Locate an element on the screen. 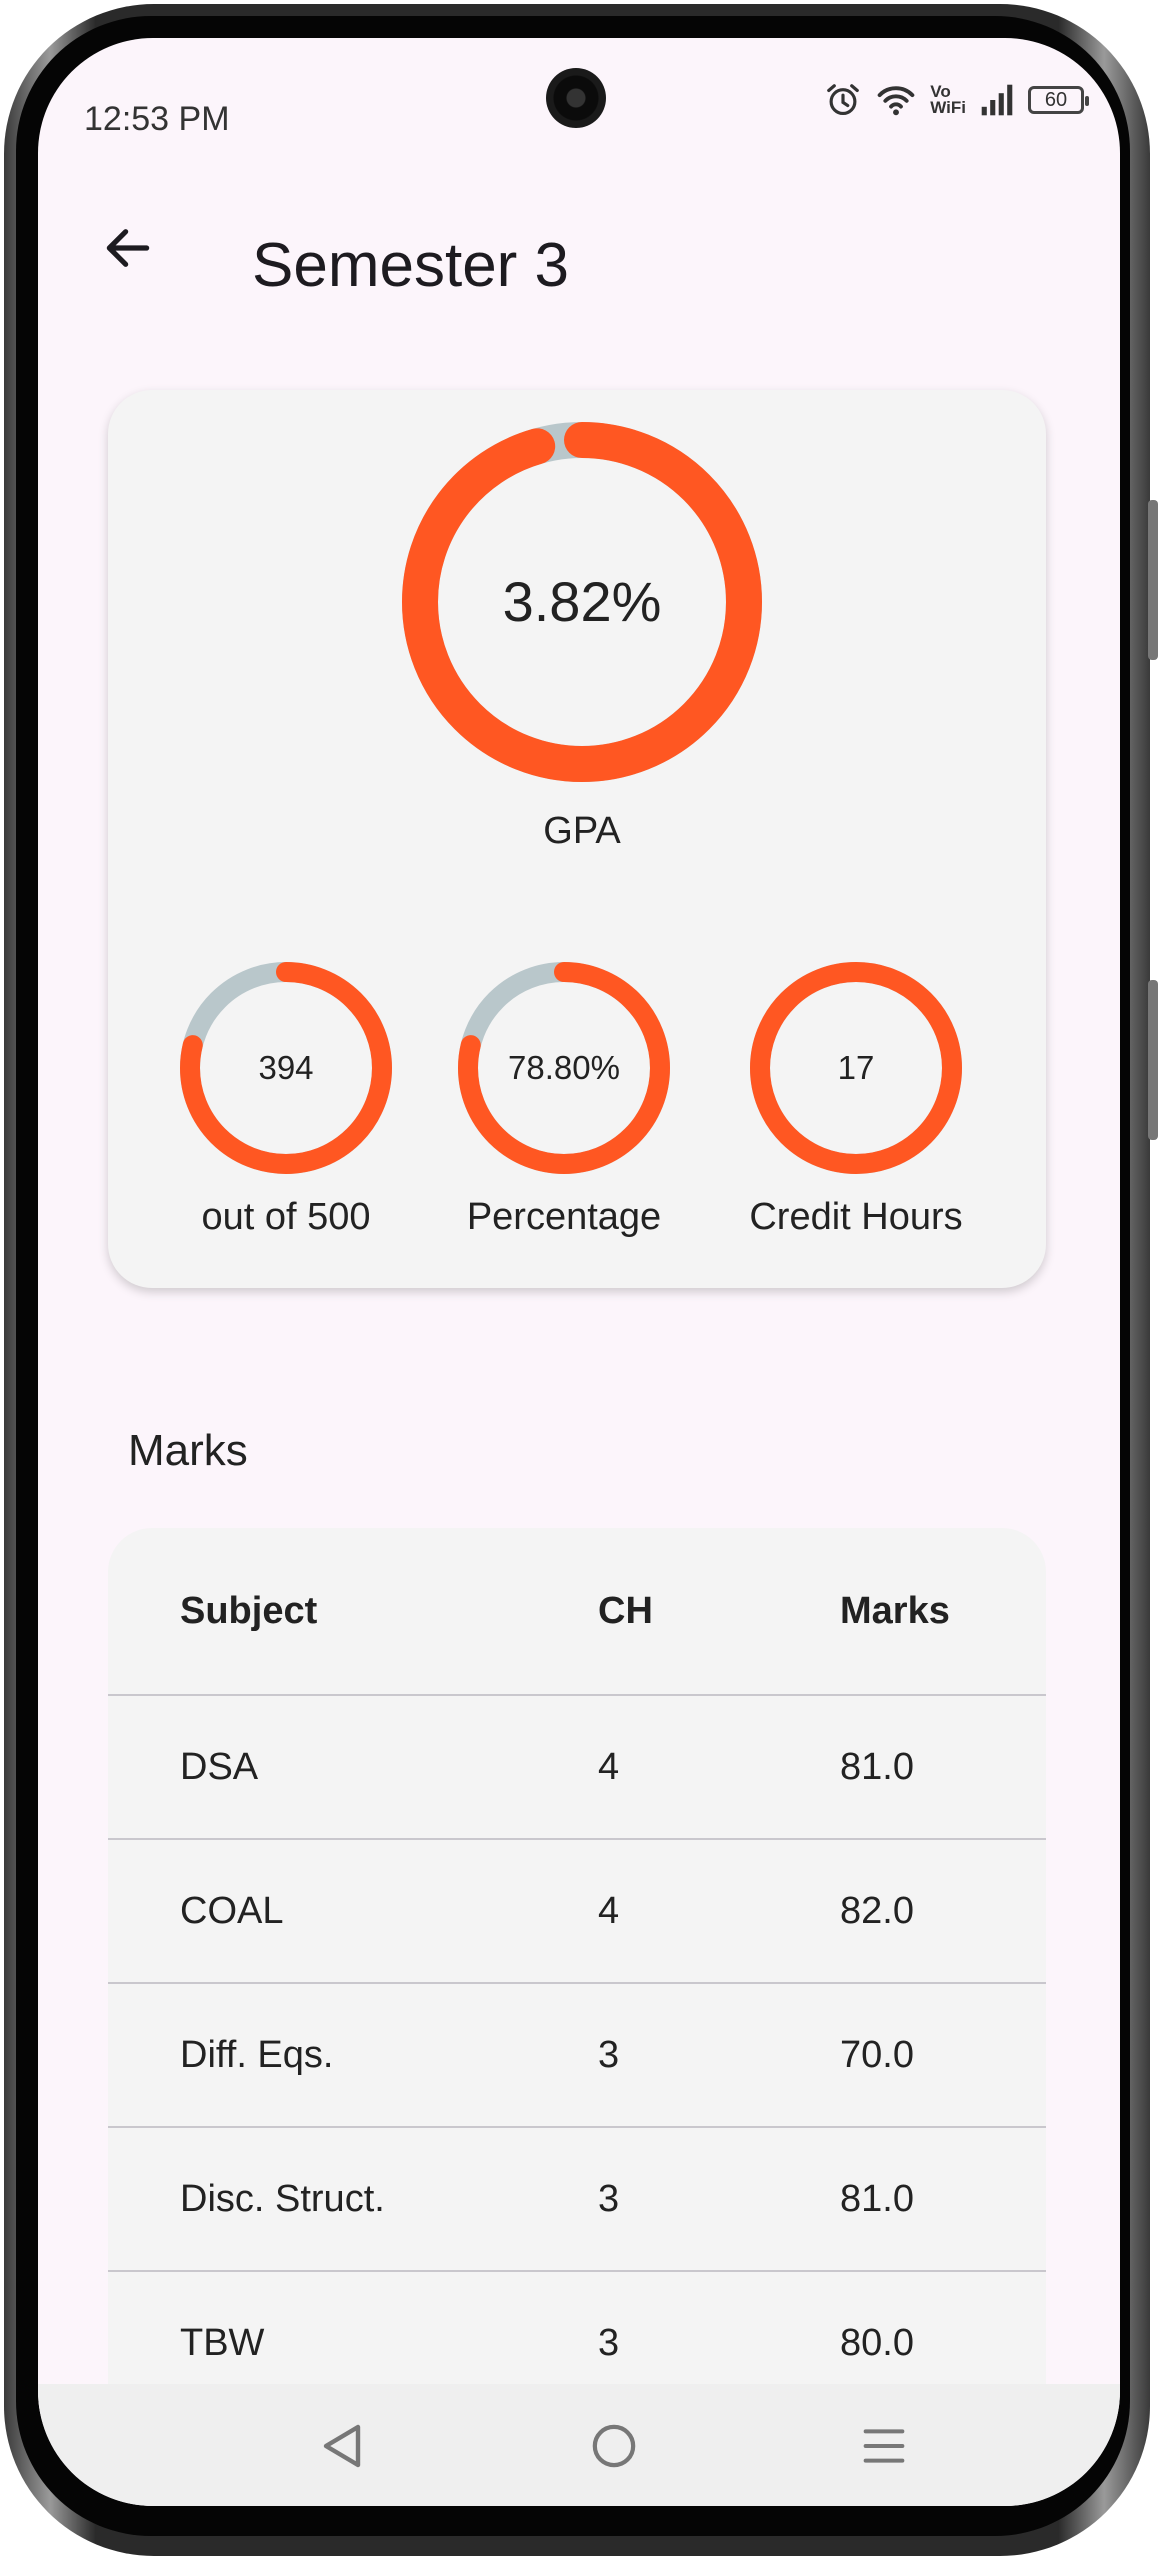 The image size is (1158, 2564). nav-back-button is located at coordinates (342, 2446).